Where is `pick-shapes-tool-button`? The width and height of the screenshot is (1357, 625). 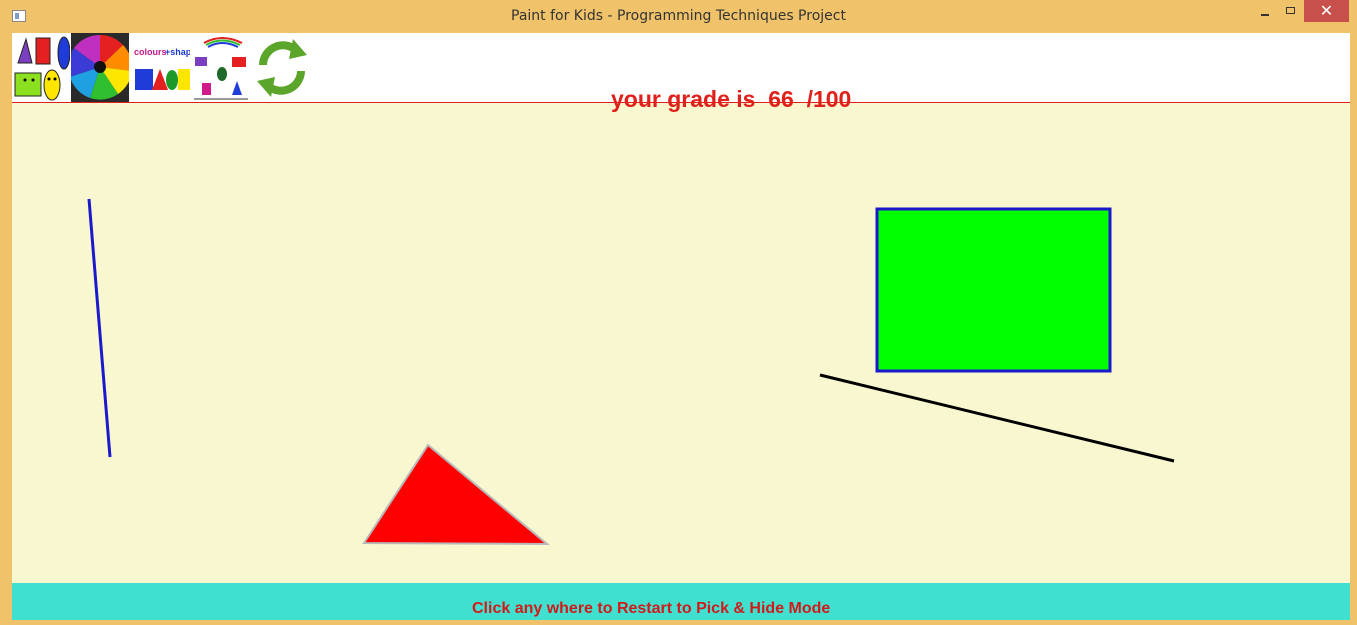
pick-shapes-tool-button is located at coordinates (221, 67).